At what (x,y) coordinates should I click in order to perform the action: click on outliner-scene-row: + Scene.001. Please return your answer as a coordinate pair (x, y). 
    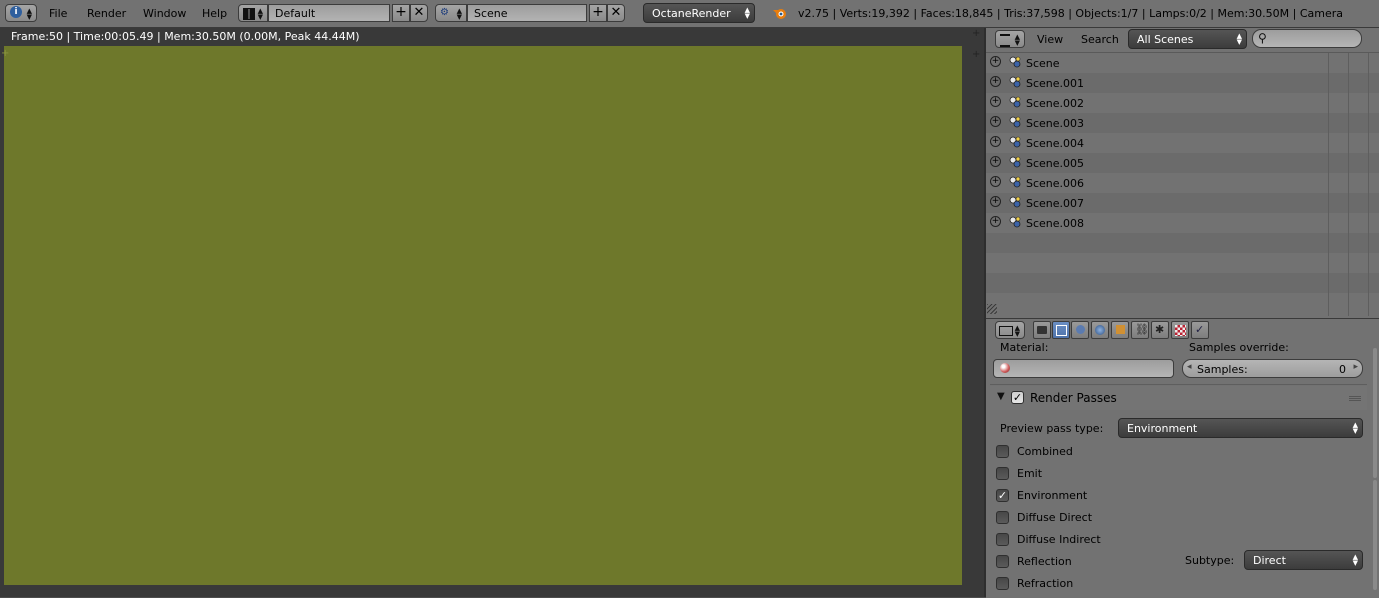
    Looking at the image, I should click on (1182, 83).